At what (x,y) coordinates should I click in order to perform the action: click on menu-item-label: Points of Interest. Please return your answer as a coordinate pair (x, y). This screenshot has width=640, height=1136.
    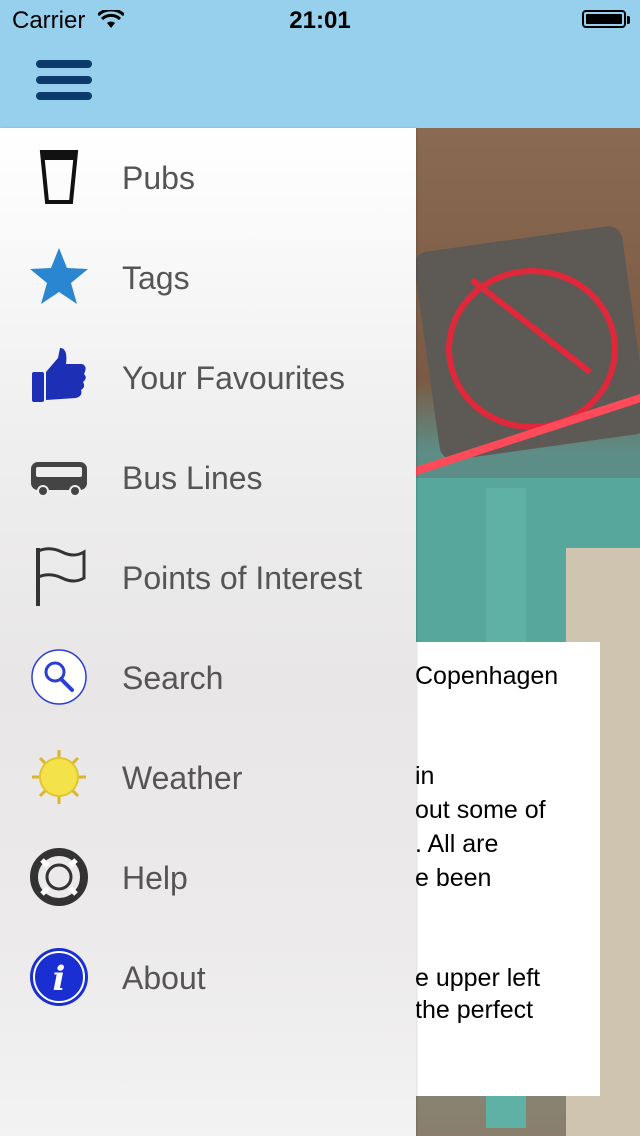
    Looking at the image, I should click on (242, 578).